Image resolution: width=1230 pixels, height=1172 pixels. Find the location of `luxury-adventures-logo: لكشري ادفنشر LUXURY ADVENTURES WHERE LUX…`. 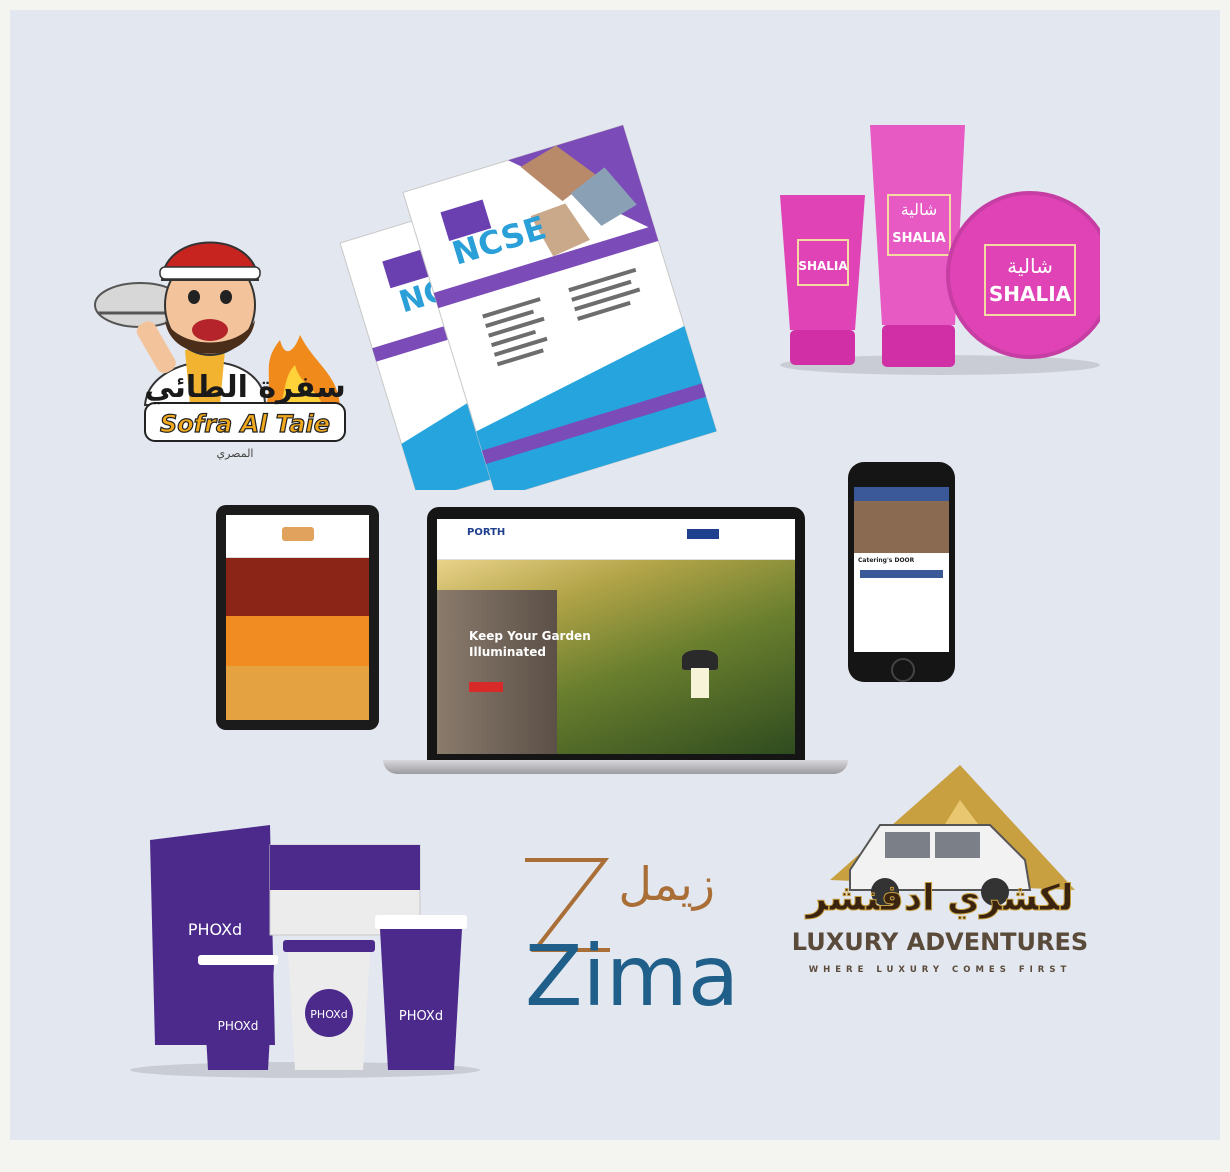

luxury-adventures-logo: لكشري ادفنشر LUXURY ADVENTURES WHERE LUX… is located at coordinates (940, 870).